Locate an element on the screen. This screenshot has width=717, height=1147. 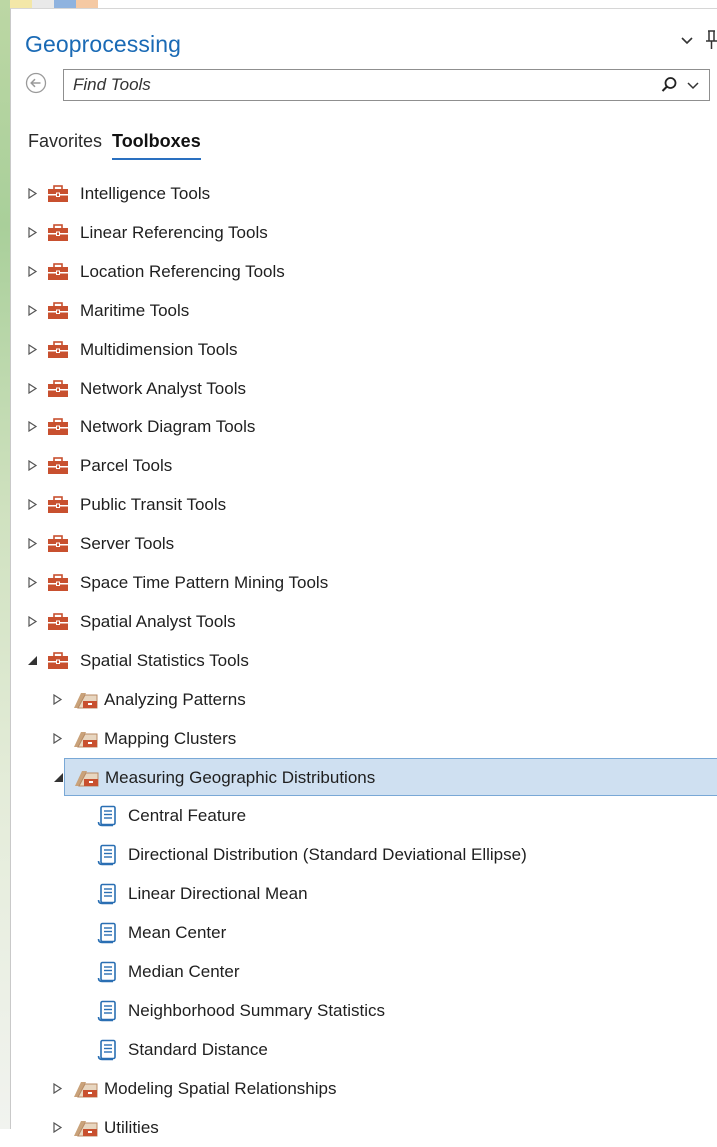
pin-icon is located at coordinates (711, 40).